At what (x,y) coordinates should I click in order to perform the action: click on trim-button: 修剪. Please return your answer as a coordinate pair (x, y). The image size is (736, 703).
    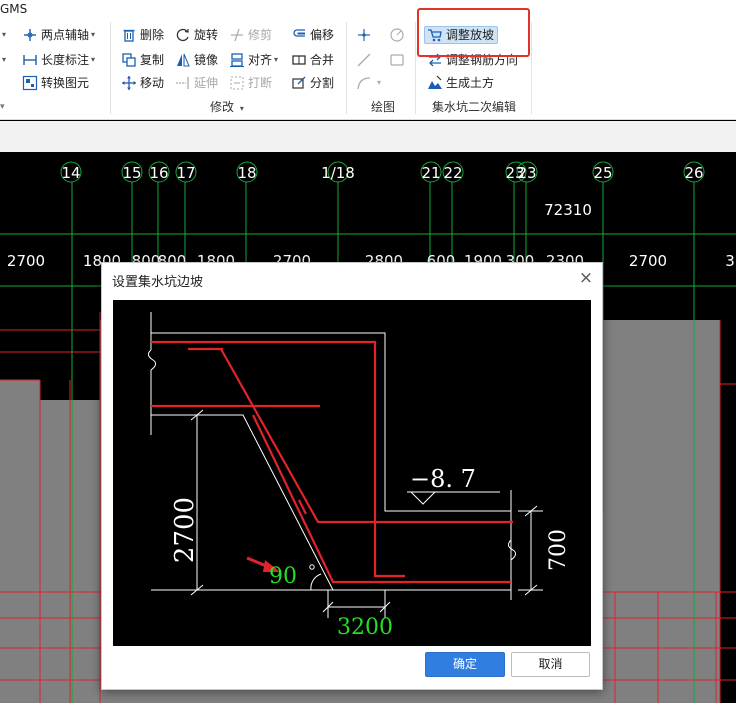
    Looking at the image, I should click on (250, 35).